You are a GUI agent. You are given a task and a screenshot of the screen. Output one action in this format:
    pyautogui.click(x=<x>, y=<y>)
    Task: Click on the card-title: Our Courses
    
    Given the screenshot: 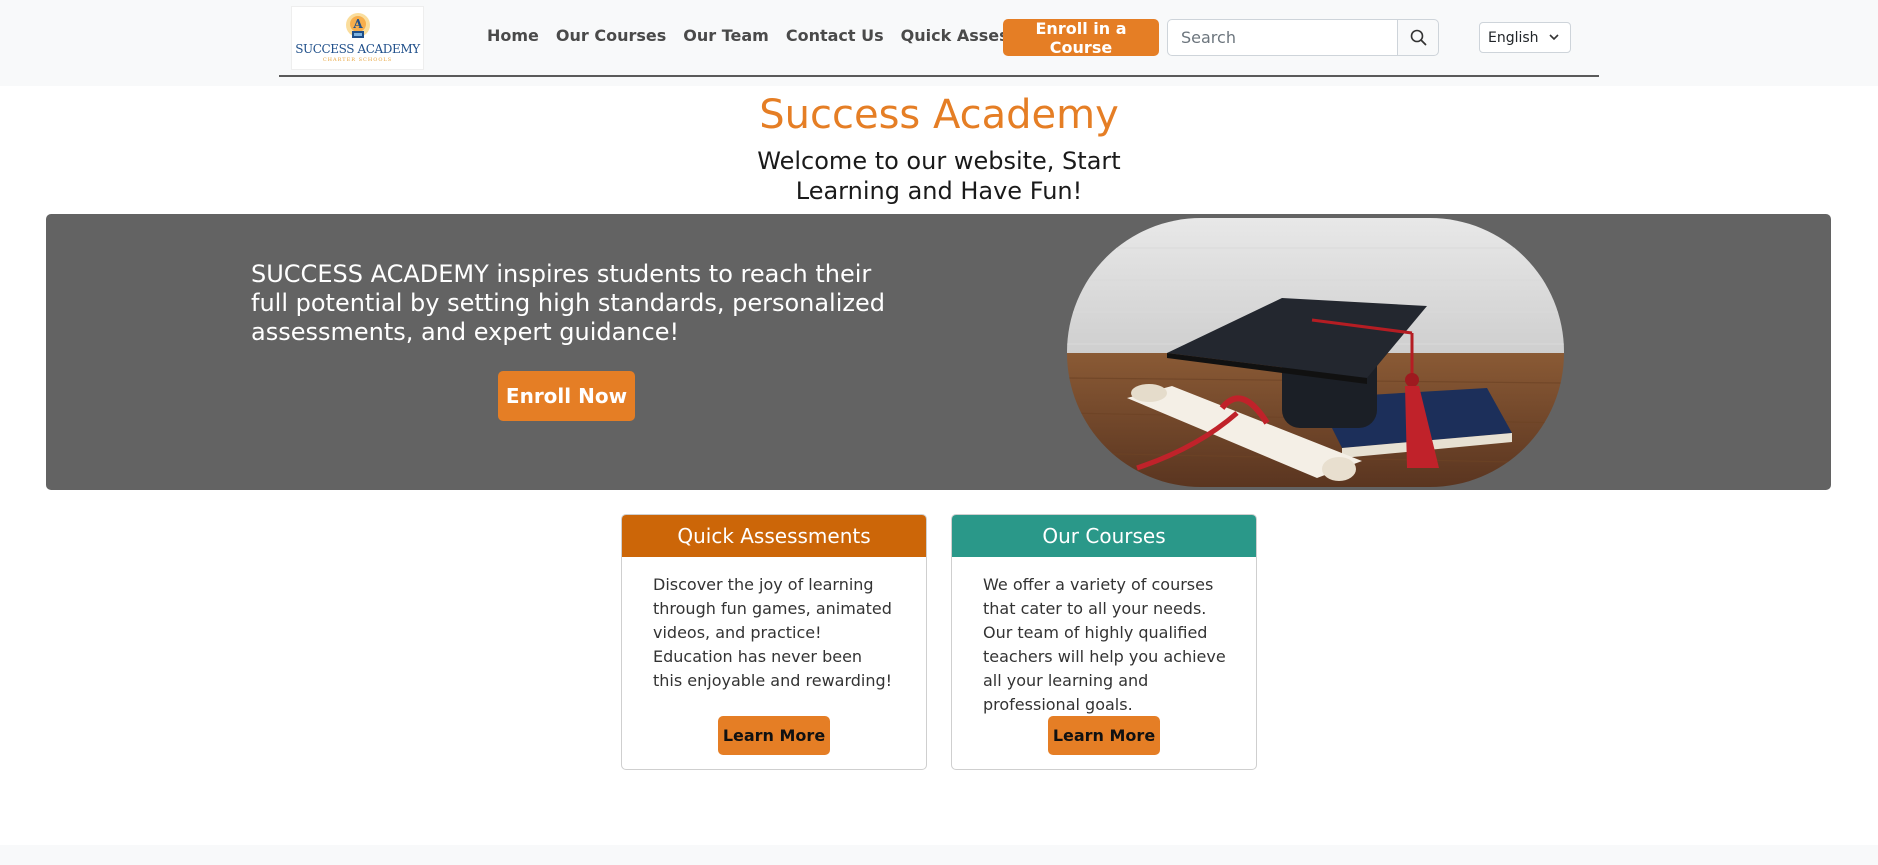 What is the action you would take?
    pyautogui.click(x=1104, y=536)
    